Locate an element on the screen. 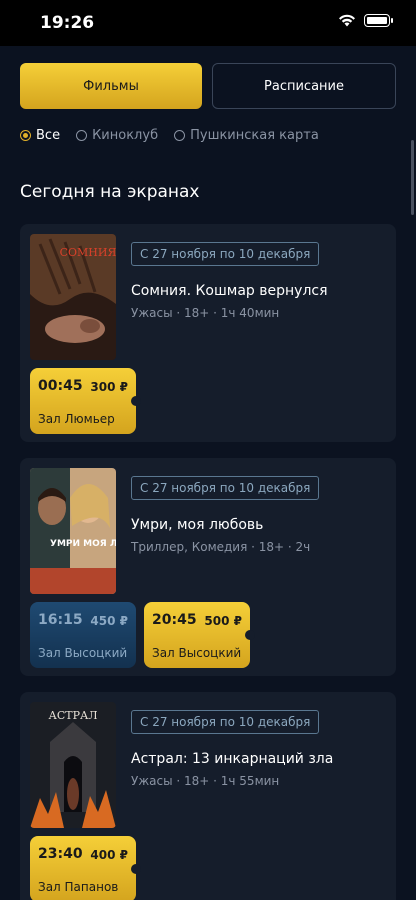 The height and width of the screenshot is (900, 416). movie-poster: СОМНИЯ is located at coordinates (73, 297).